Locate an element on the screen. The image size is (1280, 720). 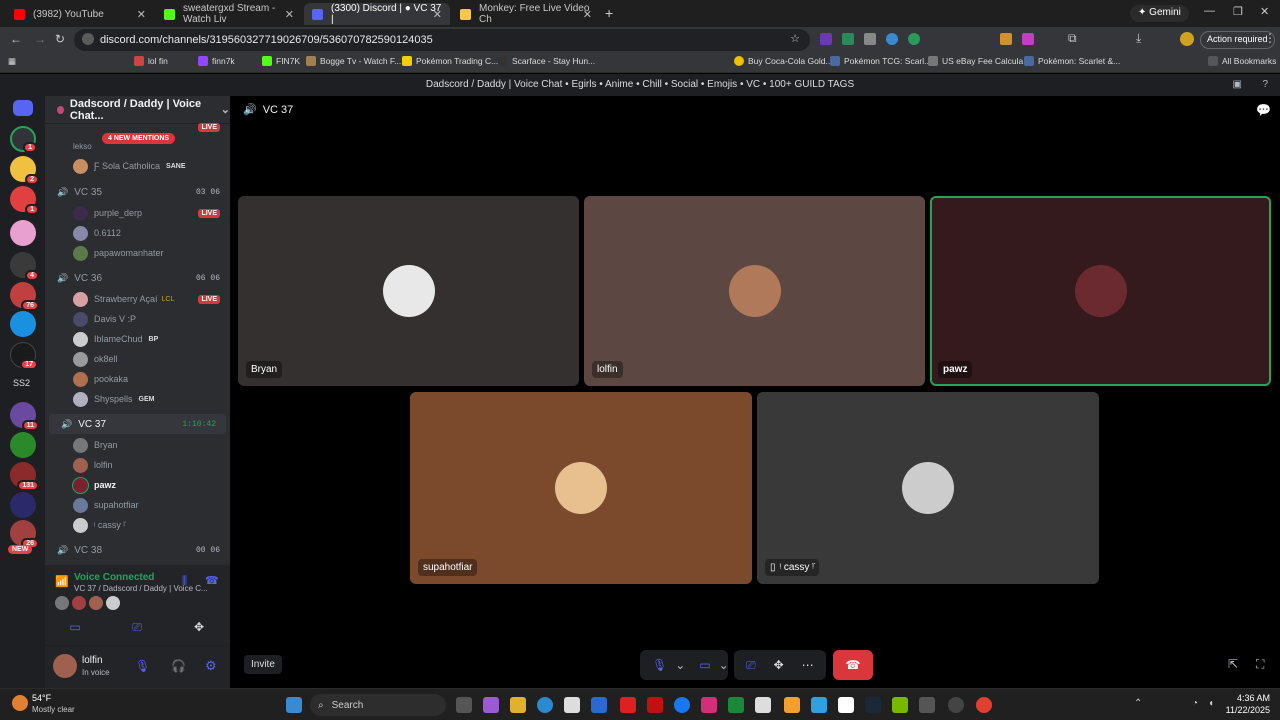
file-explorer-icon is located at coordinates (518, 705).